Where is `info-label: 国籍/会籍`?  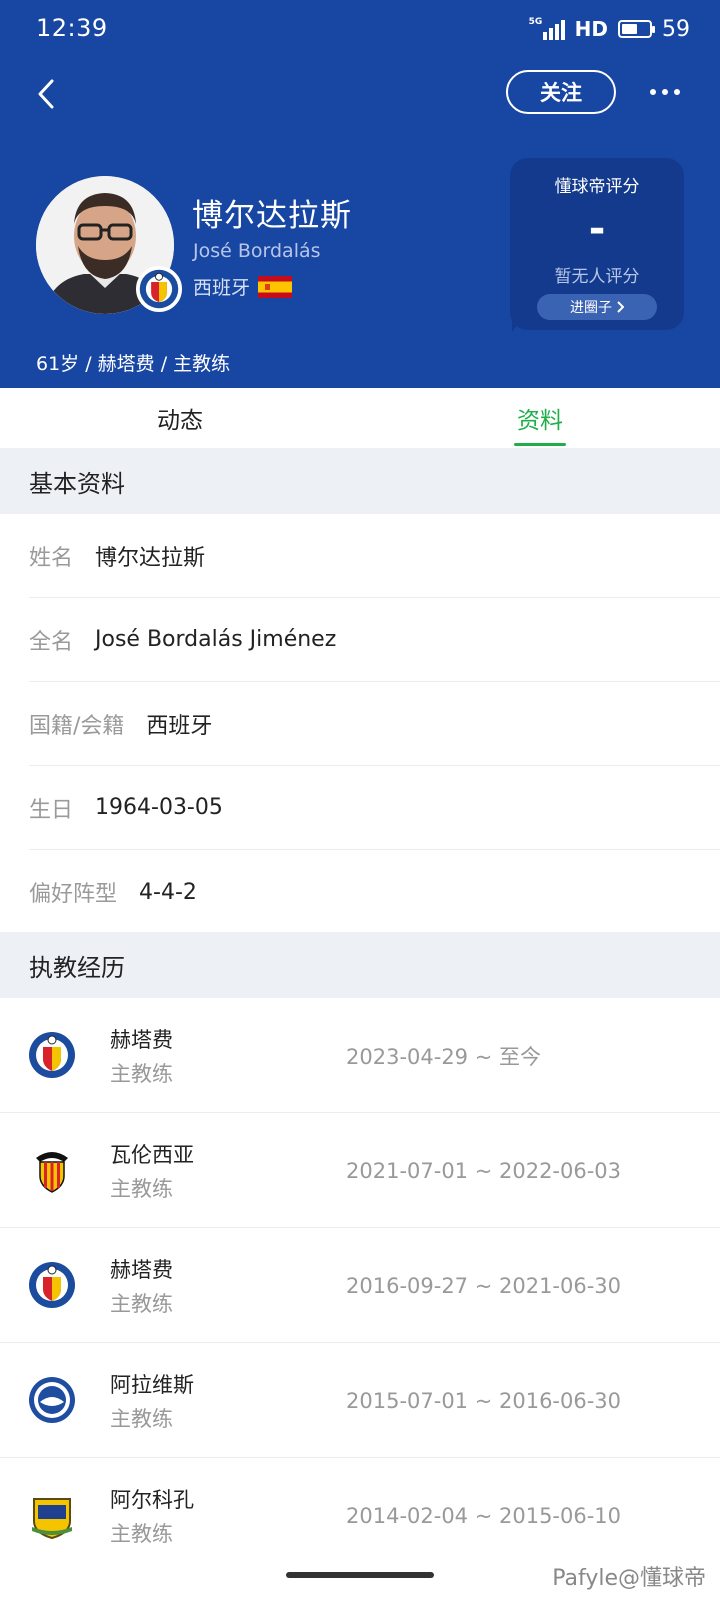
info-label: 国籍/会籍 is located at coordinates (77, 726).